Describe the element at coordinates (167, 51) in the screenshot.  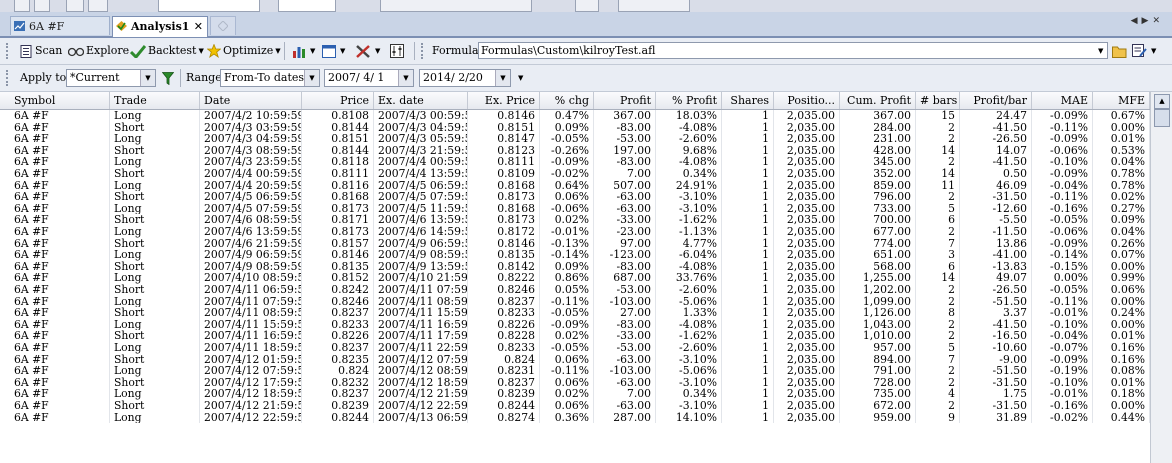
I see `backtest-button: Backtest ▼` at that location.